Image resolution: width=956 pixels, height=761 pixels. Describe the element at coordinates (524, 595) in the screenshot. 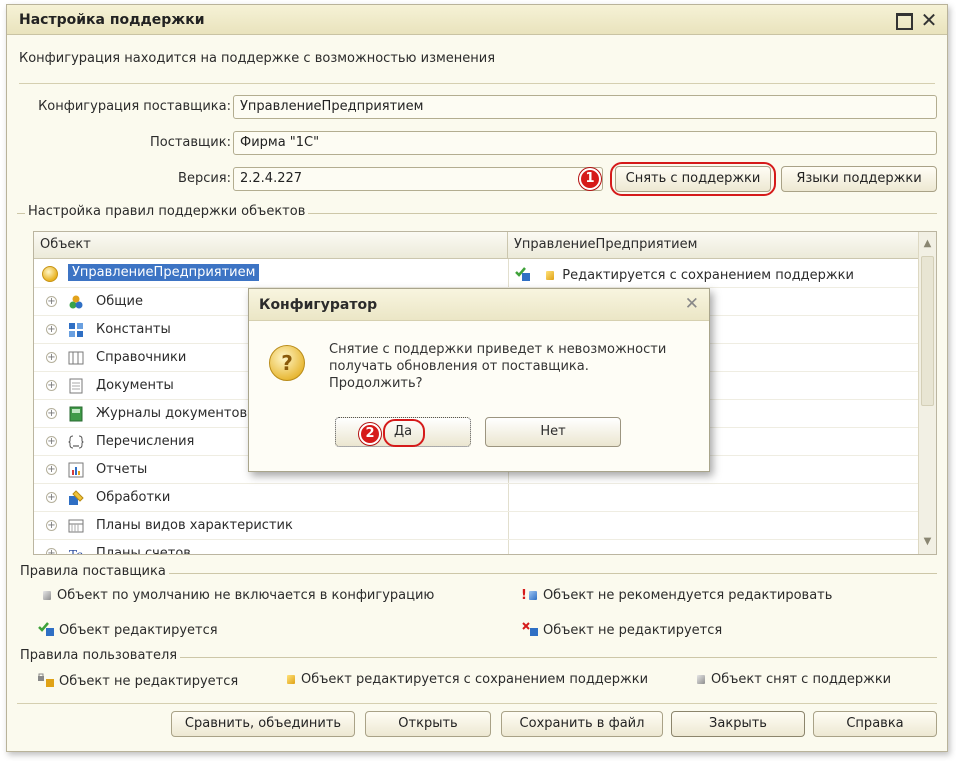

I see `warning-blue-cube-icon: !` at that location.